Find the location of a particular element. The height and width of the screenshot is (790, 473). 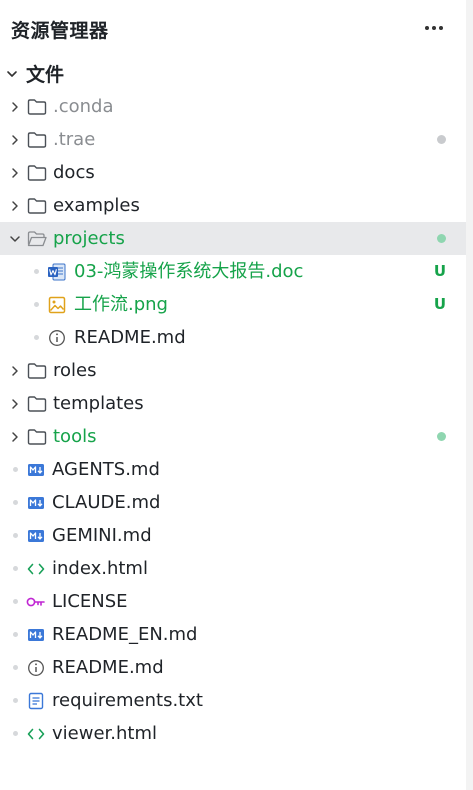

tree-item-label: AGENTS.md is located at coordinates (106, 469).